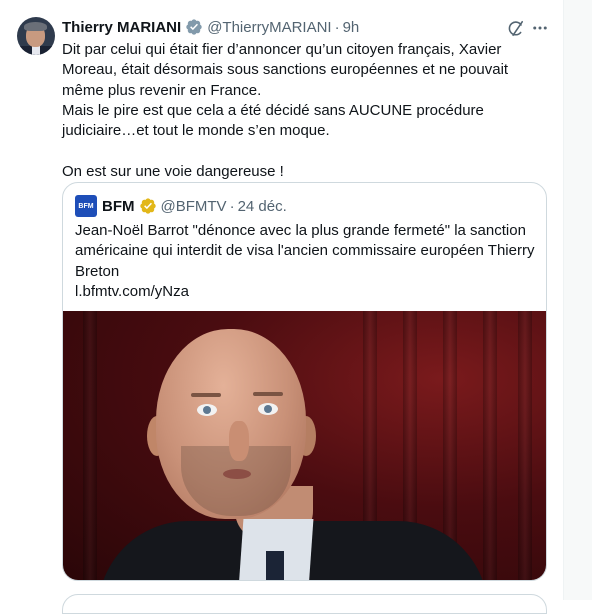  Describe the element at coordinates (304, 604) in the screenshot. I see `next-card-edge` at that location.